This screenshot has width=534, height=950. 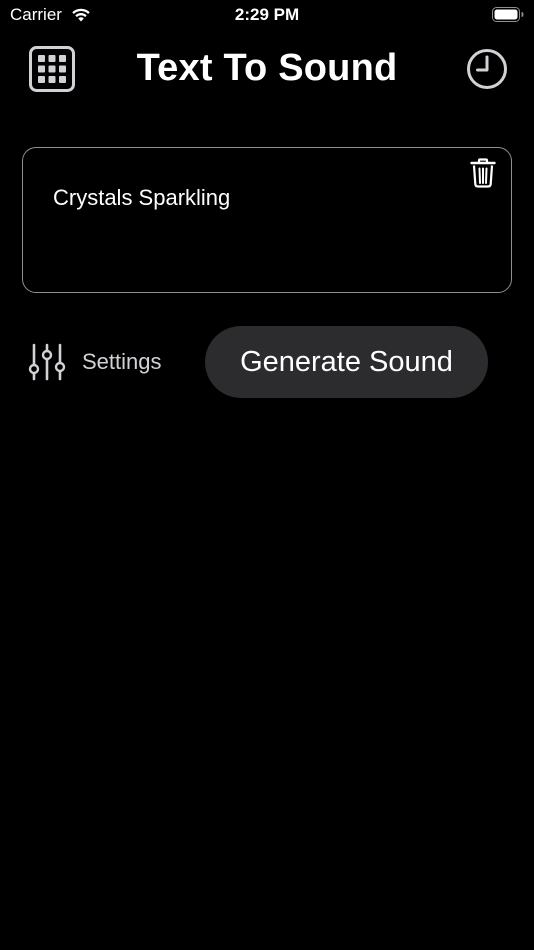 I want to click on page-title: Text To Sound, so click(x=267, y=68).